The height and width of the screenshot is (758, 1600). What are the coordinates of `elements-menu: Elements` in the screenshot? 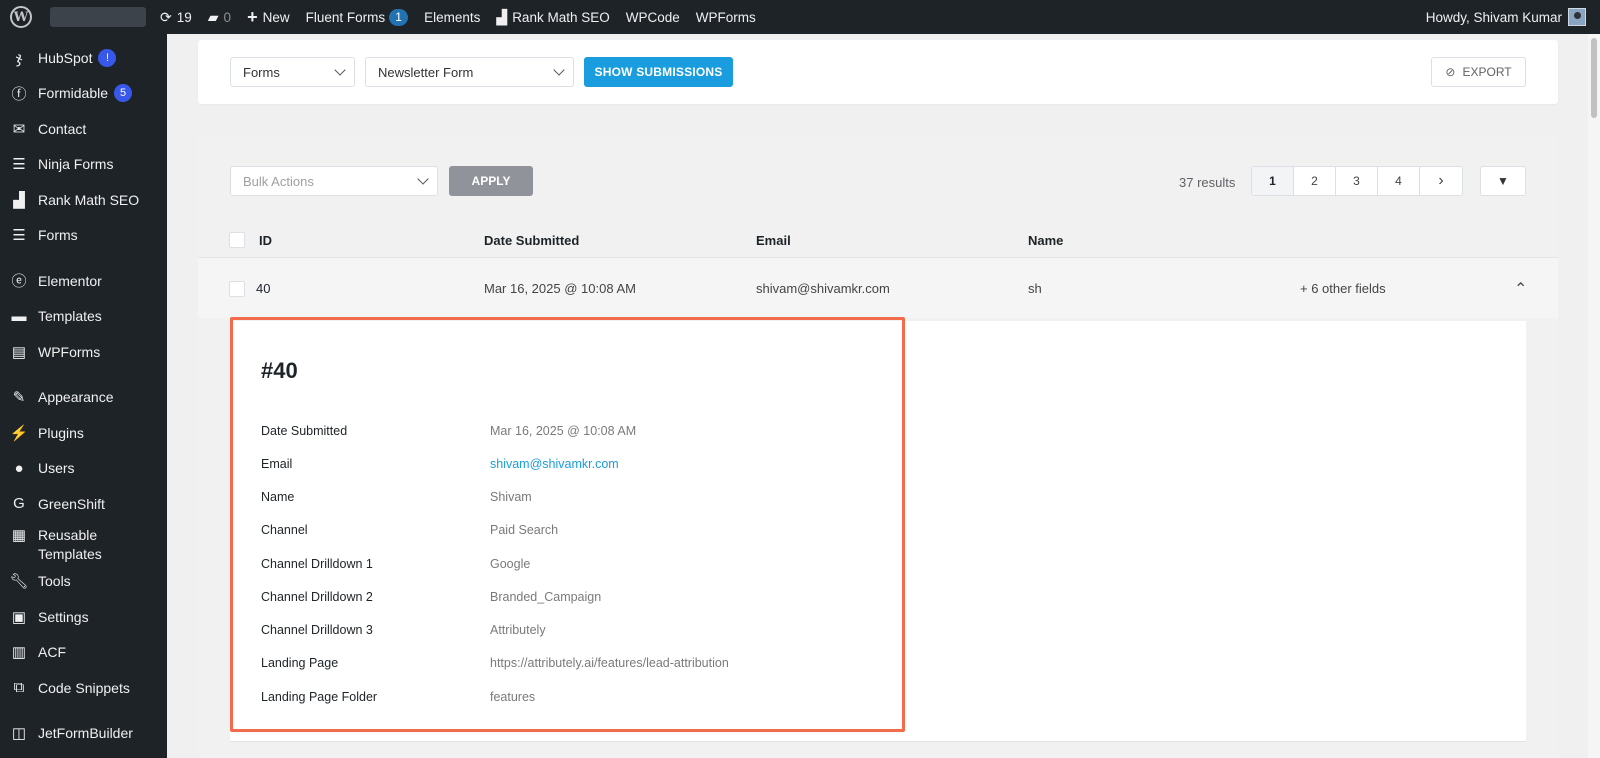 It's located at (452, 17).